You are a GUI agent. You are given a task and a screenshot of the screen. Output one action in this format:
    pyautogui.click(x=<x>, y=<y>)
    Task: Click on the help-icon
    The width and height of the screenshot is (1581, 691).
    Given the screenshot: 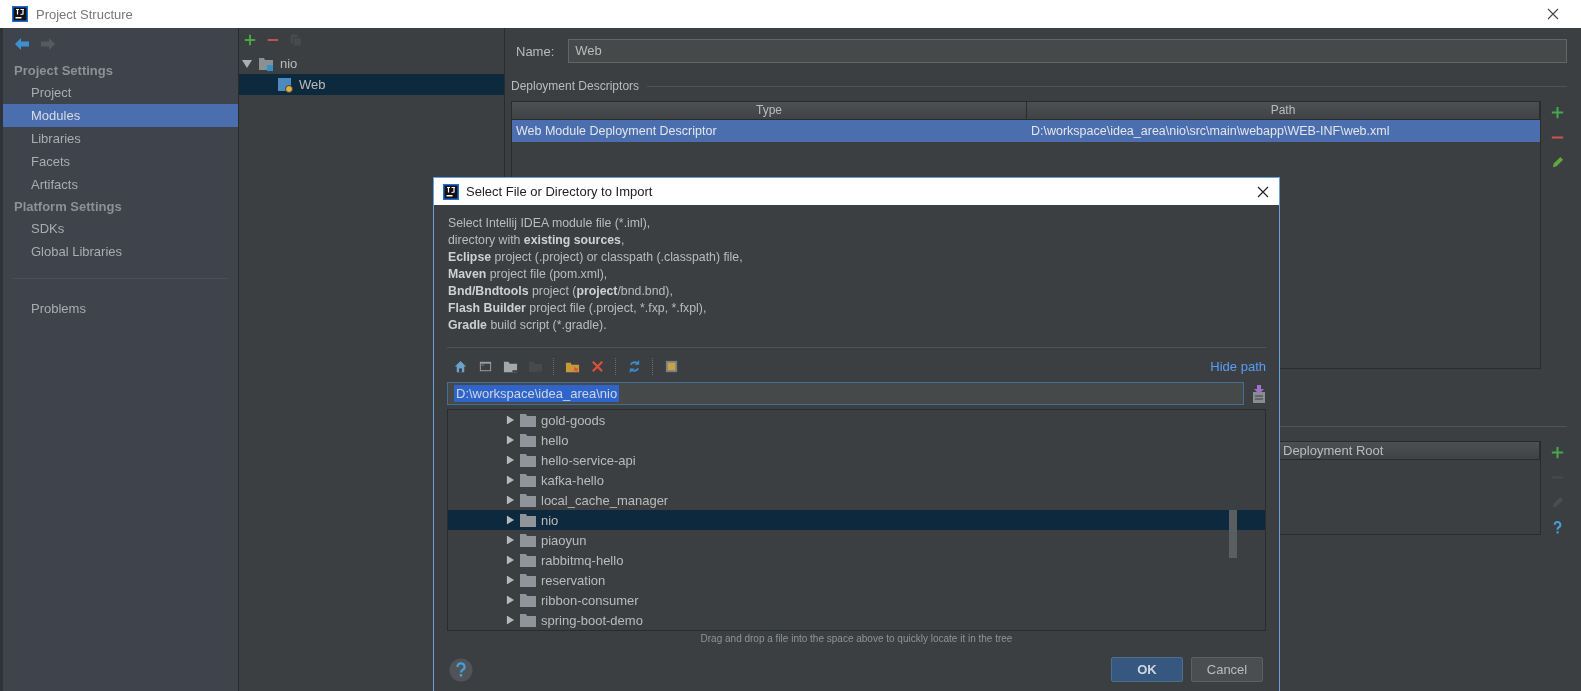 What is the action you would take?
    pyautogui.click(x=461, y=669)
    